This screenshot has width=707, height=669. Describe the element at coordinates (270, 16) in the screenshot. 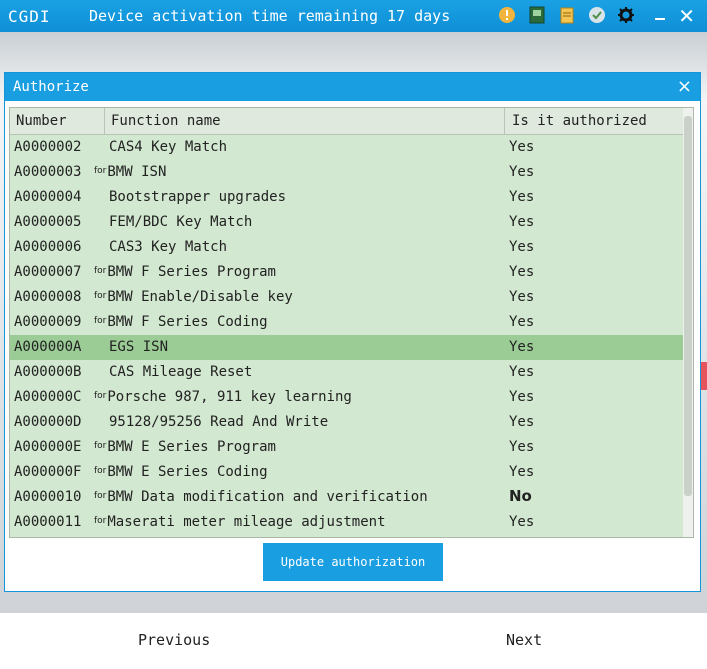

I see `activation-status: Device activation time remaining 17 days` at that location.